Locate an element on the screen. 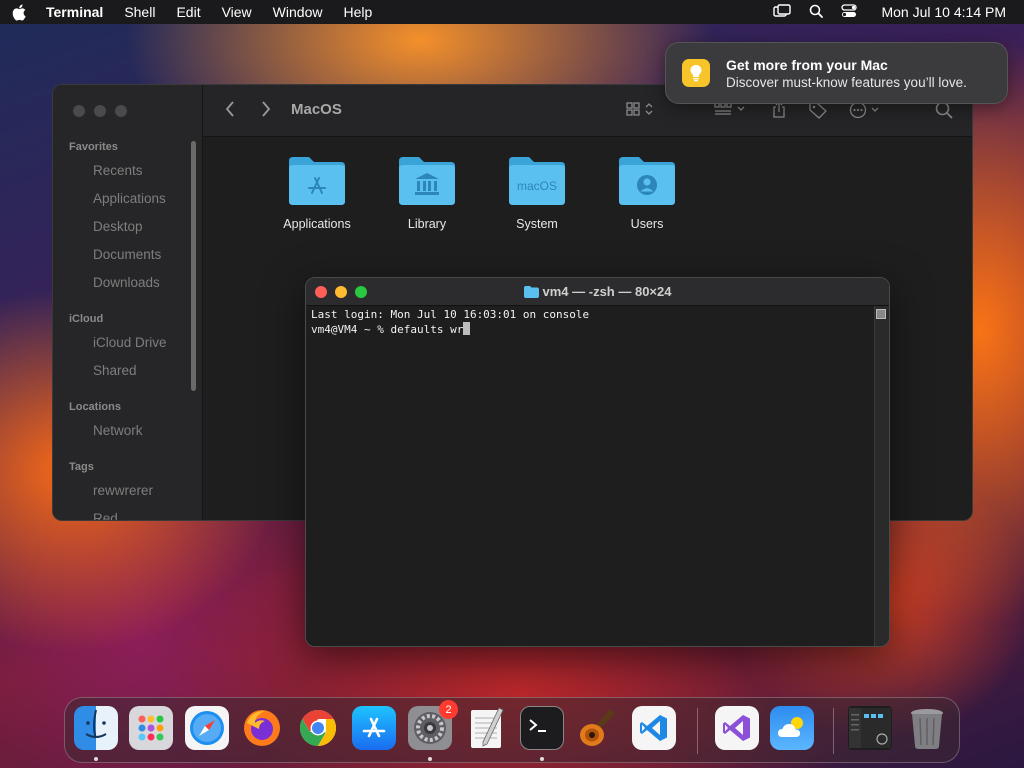  finder-close-button is located at coordinates (79, 111).